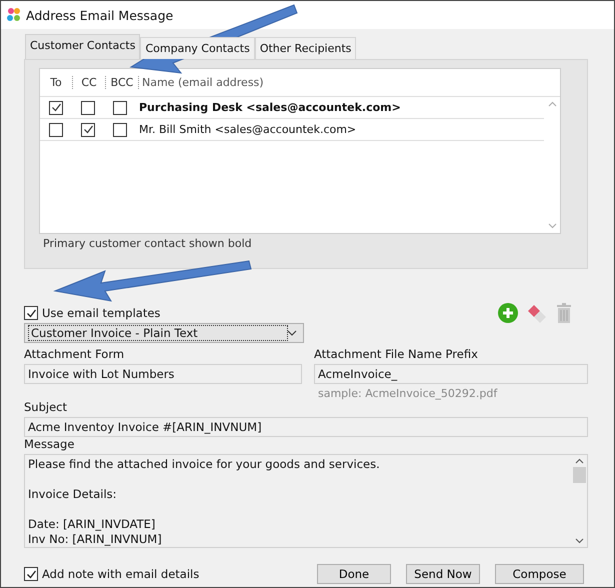 This screenshot has height=588, width=615. Describe the element at coordinates (92, 524) in the screenshot. I see `message-line: Date: [ARIN_INVDATE]` at that location.